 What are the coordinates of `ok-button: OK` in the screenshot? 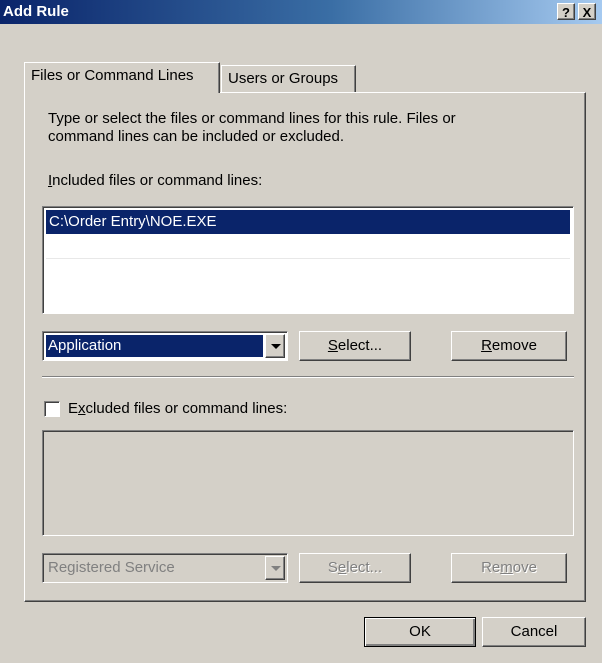 It's located at (420, 632).